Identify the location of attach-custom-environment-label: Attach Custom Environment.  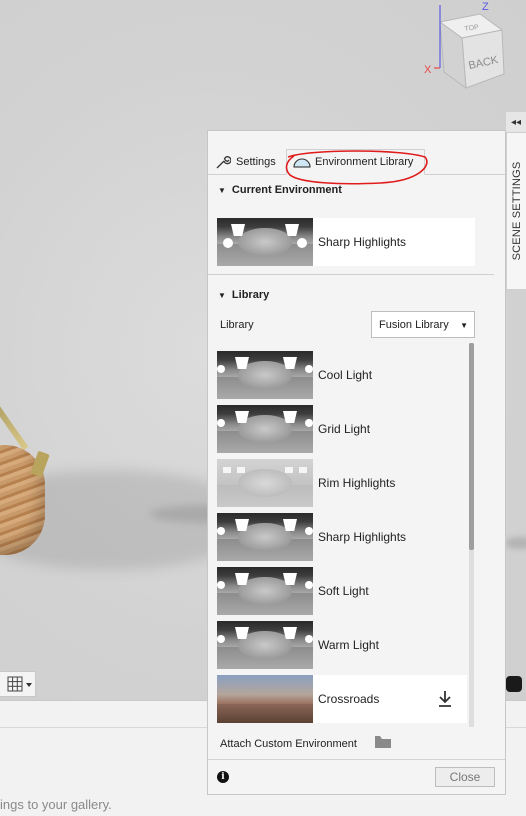
(288, 744).